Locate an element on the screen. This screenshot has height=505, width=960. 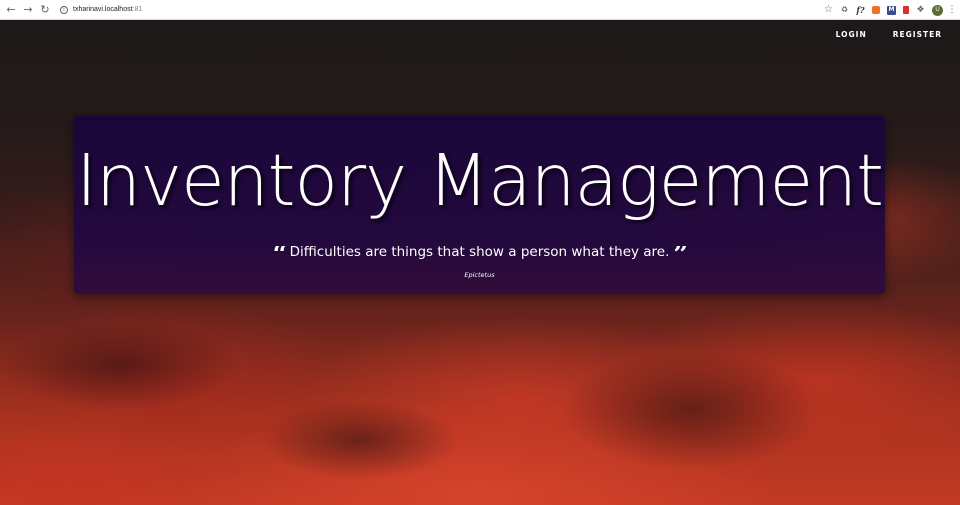
extensions-bar: ☆ ♻ f? M ❖ U ⋮ is located at coordinates (890, 10).